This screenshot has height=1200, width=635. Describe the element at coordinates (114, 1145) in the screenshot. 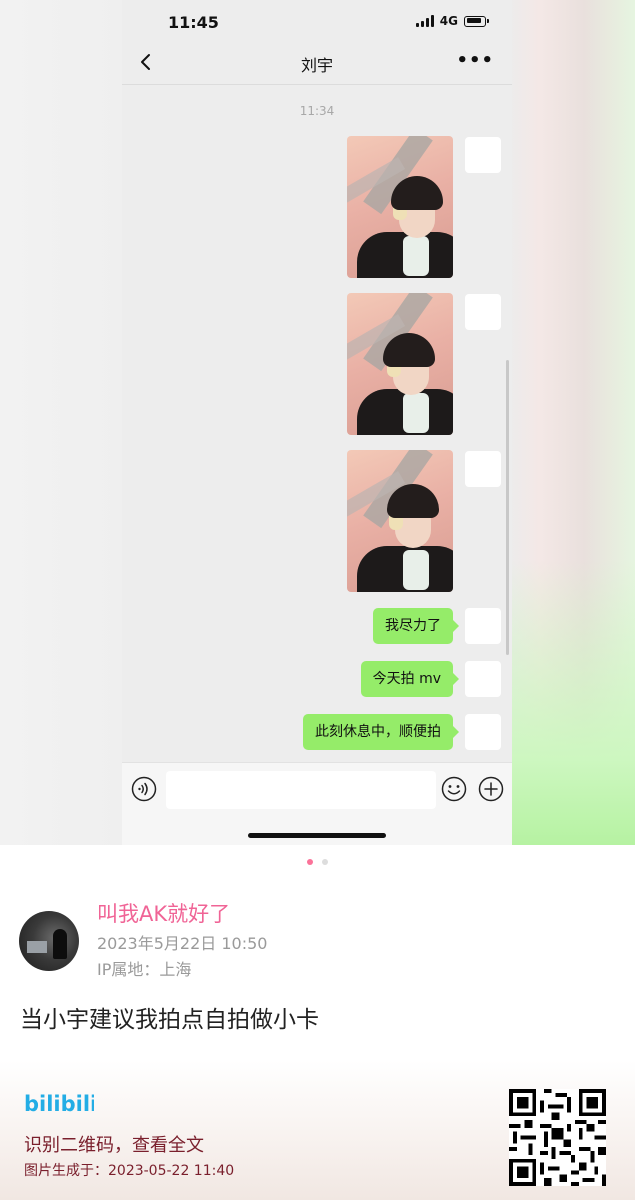

I see `scan-qr-prompt: 识别二维码，查看全文` at that location.